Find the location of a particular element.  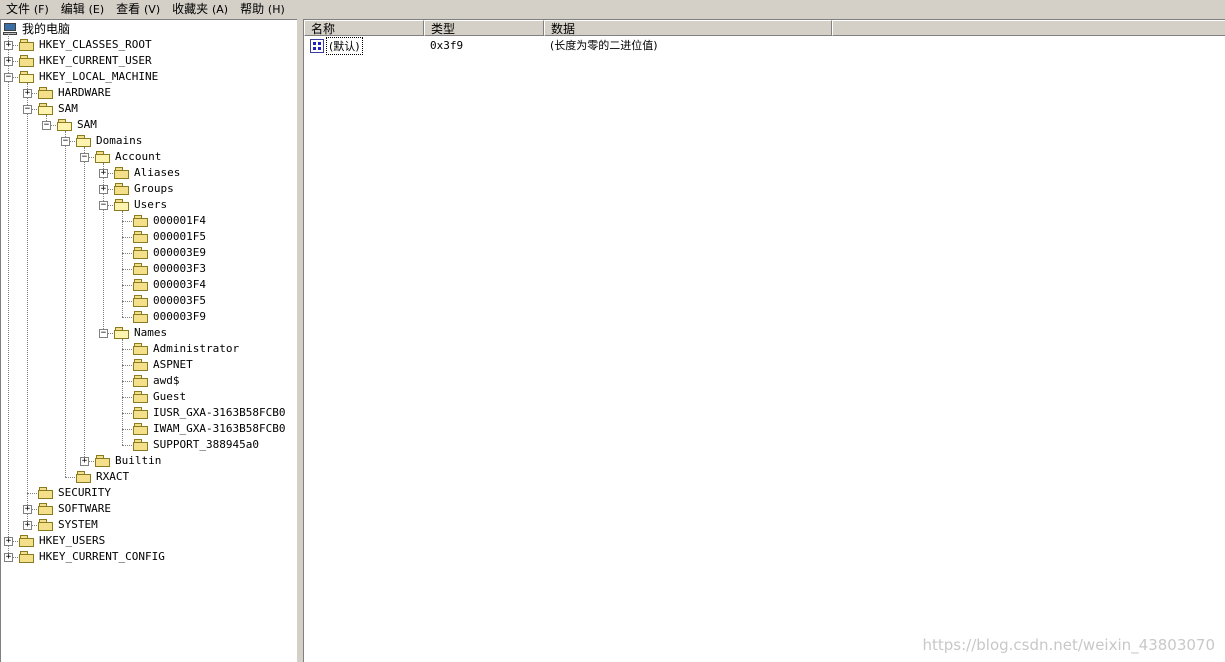

tree-node-iusr: IUSR_GXA-3163B58FCB0 is located at coordinates (209, 413).